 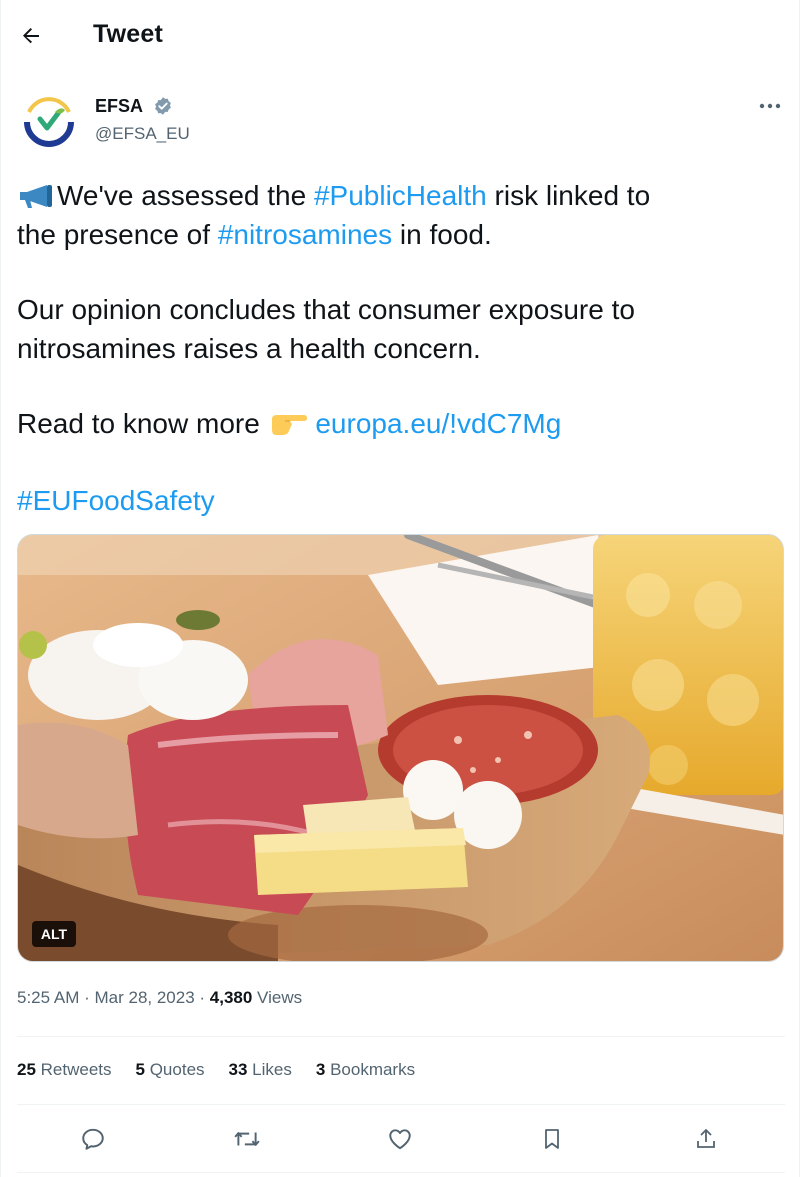 I want to click on likes-count: 33, so click(x=238, y=1069).